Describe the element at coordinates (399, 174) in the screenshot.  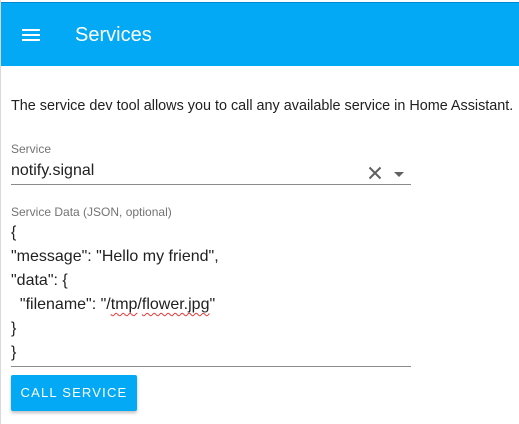
I see `caret-down-icon` at that location.